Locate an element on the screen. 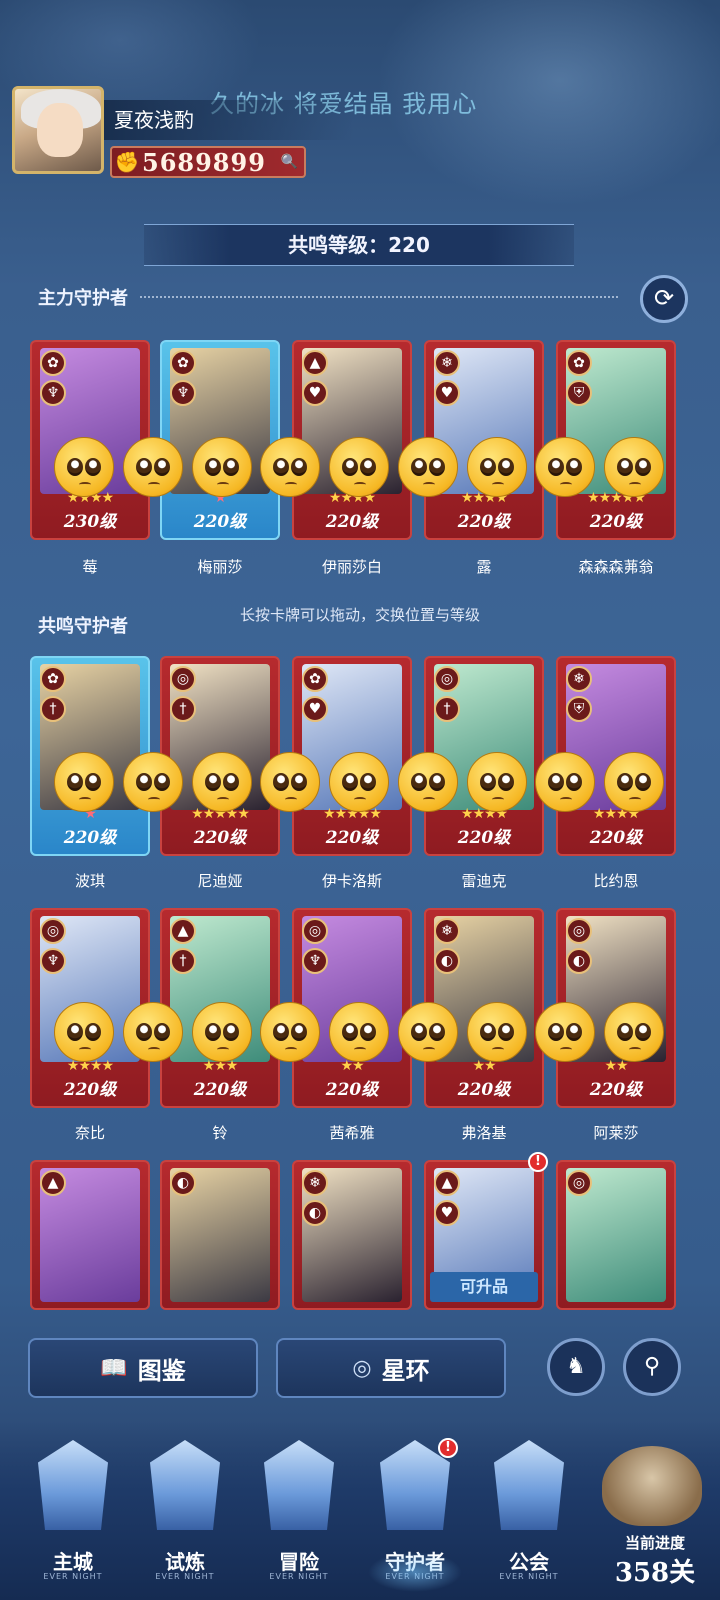  guardian-name: 梅丽莎 is located at coordinates (220, 567).